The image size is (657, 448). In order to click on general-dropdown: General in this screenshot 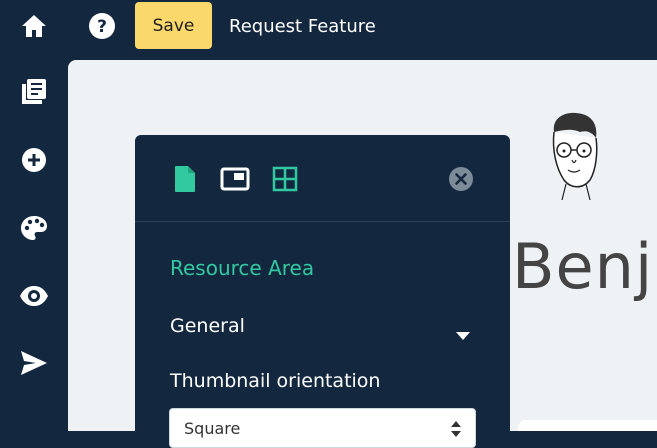, I will do `click(320, 328)`.